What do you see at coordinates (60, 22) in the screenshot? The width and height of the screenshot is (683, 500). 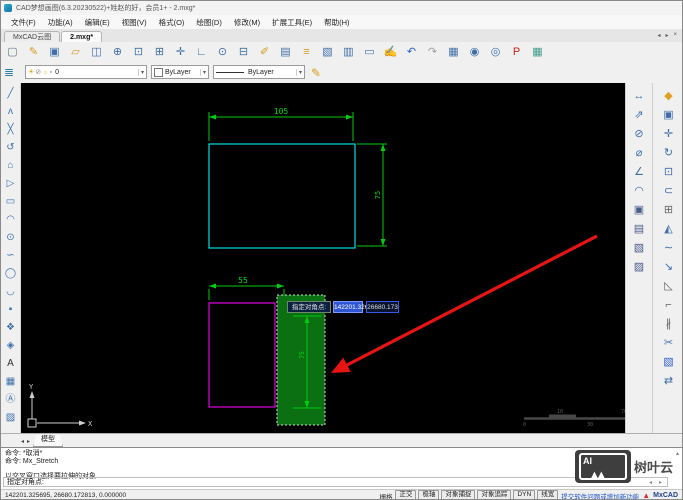 I see `menu-item: 功能(A)` at bounding box center [60, 22].